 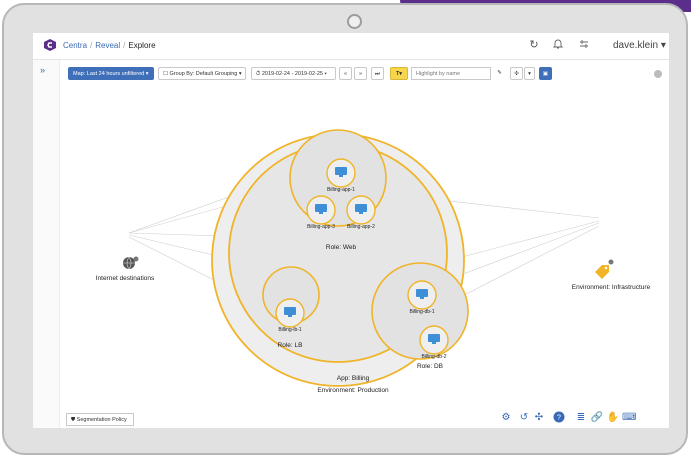 What do you see at coordinates (430, 366) in the screenshot?
I see `role-db-label: Role: DB` at bounding box center [430, 366].